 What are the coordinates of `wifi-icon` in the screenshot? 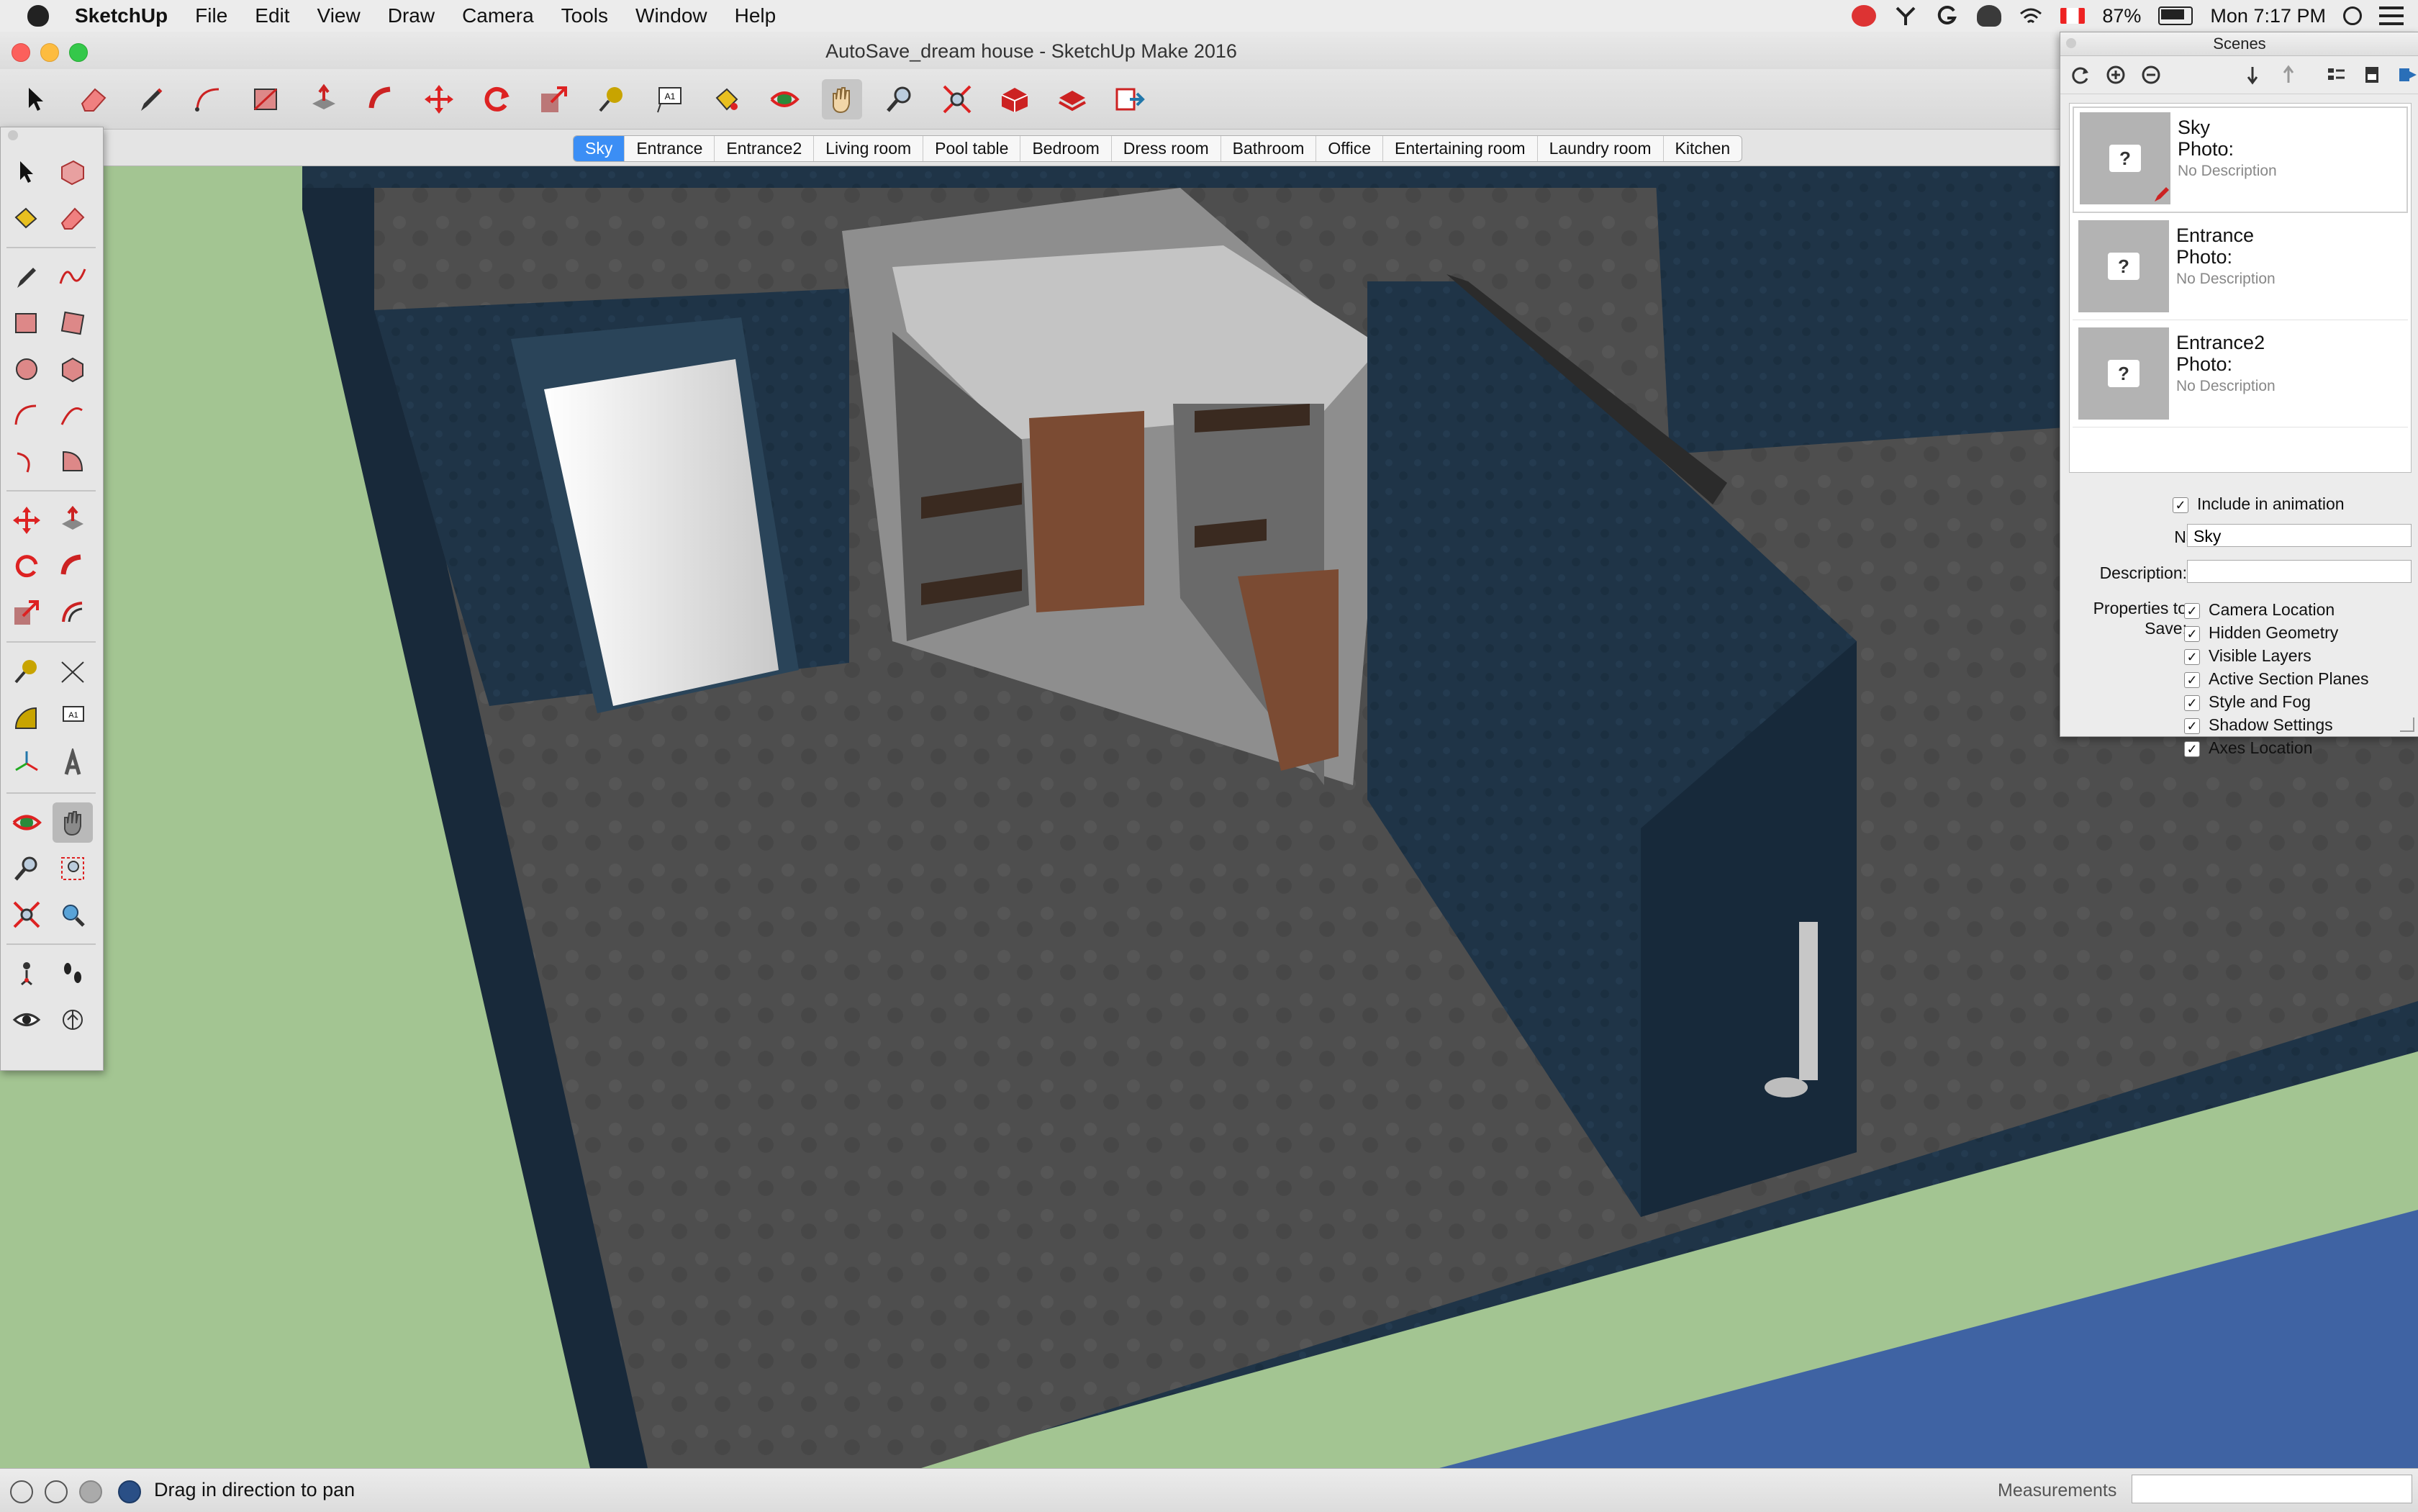 It's located at (2031, 16).